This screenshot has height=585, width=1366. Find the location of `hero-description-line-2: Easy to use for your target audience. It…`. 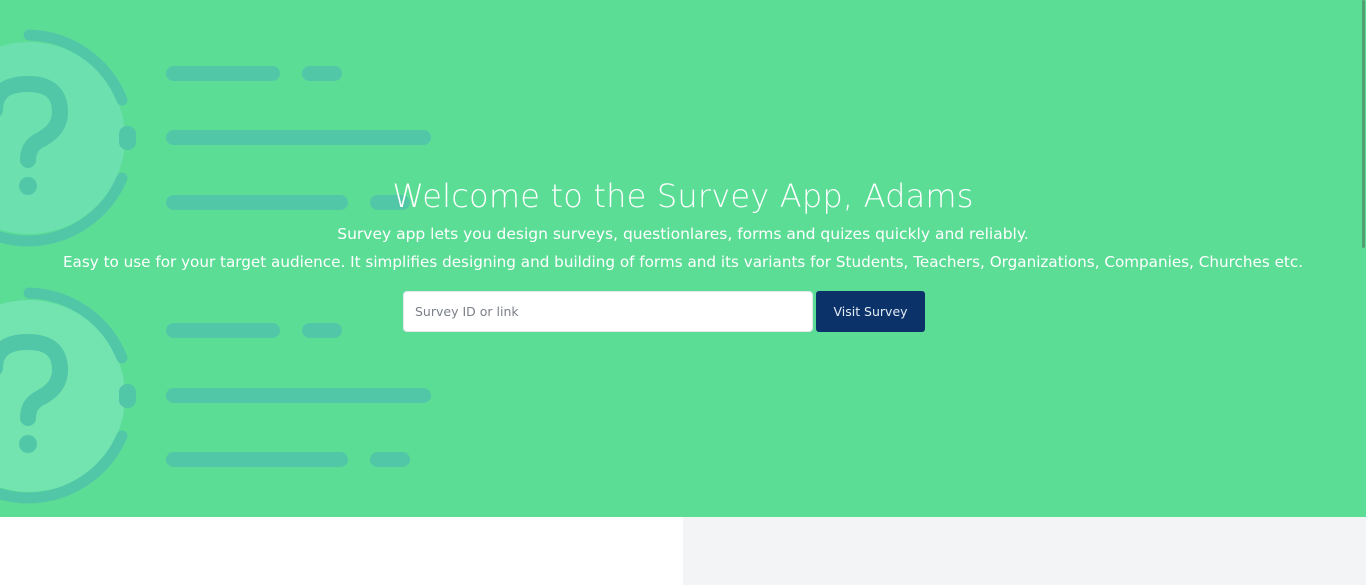

hero-description-line-2: Easy to use for your target audience. It… is located at coordinates (683, 262).